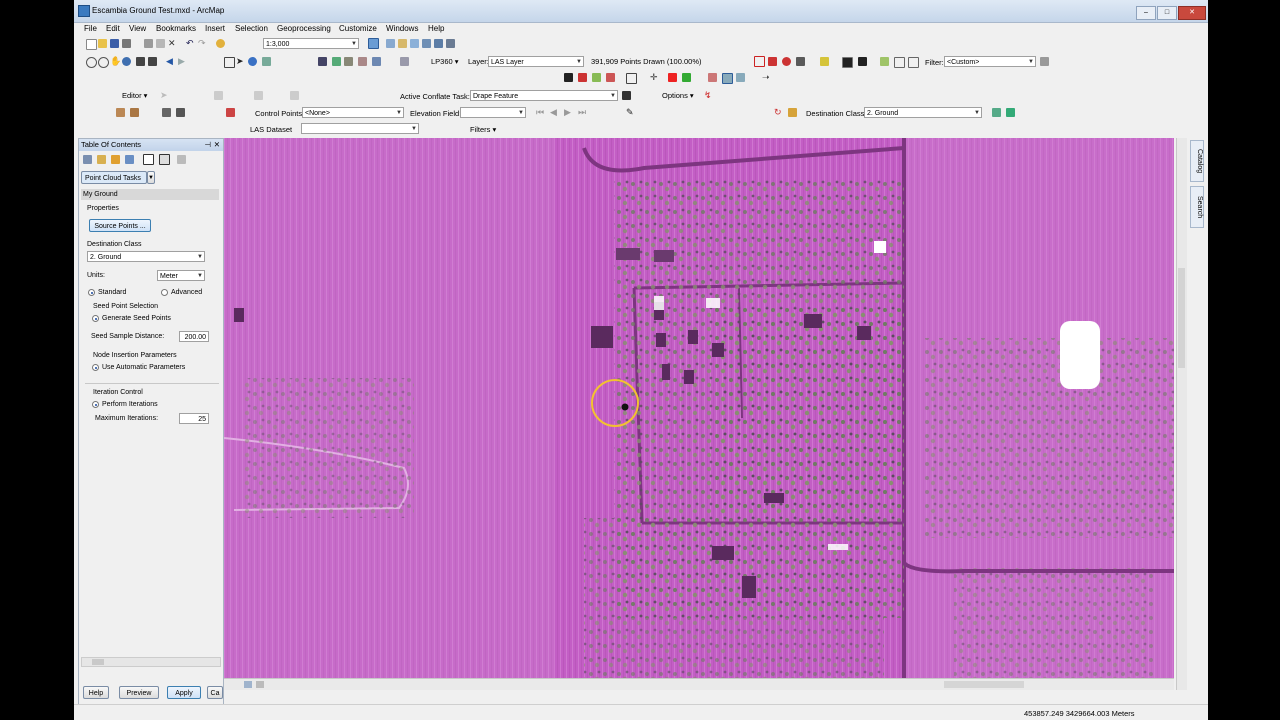  What do you see at coordinates (134, 112) in the screenshot?
I see `pattern-tool-2-icon` at bounding box center [134, 112].